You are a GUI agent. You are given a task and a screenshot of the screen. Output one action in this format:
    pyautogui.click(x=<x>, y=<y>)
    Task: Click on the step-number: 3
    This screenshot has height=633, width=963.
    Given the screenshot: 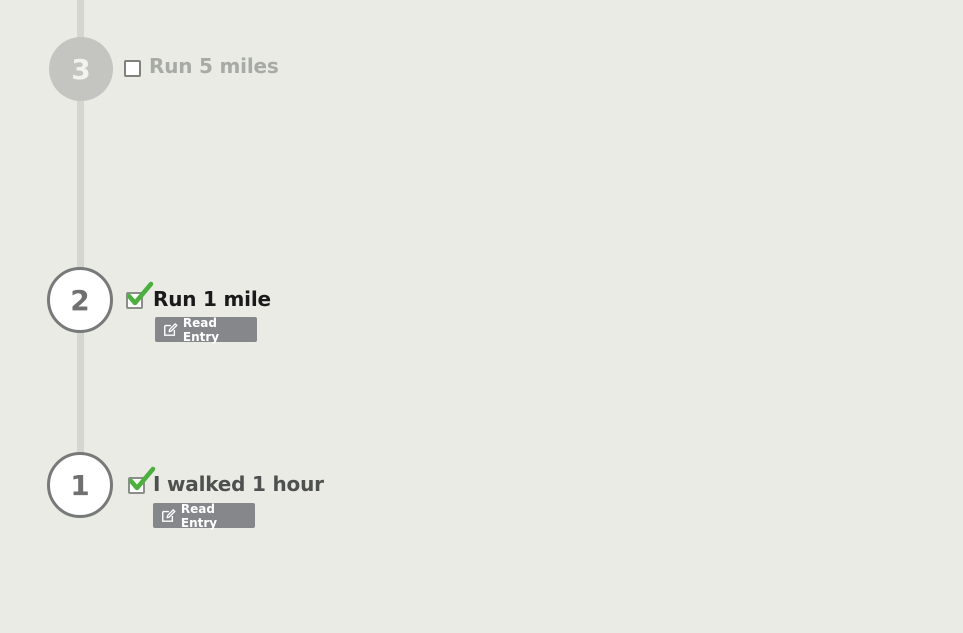 What is the action you would take?
    pyautogui.click(x=81, y=69)
    